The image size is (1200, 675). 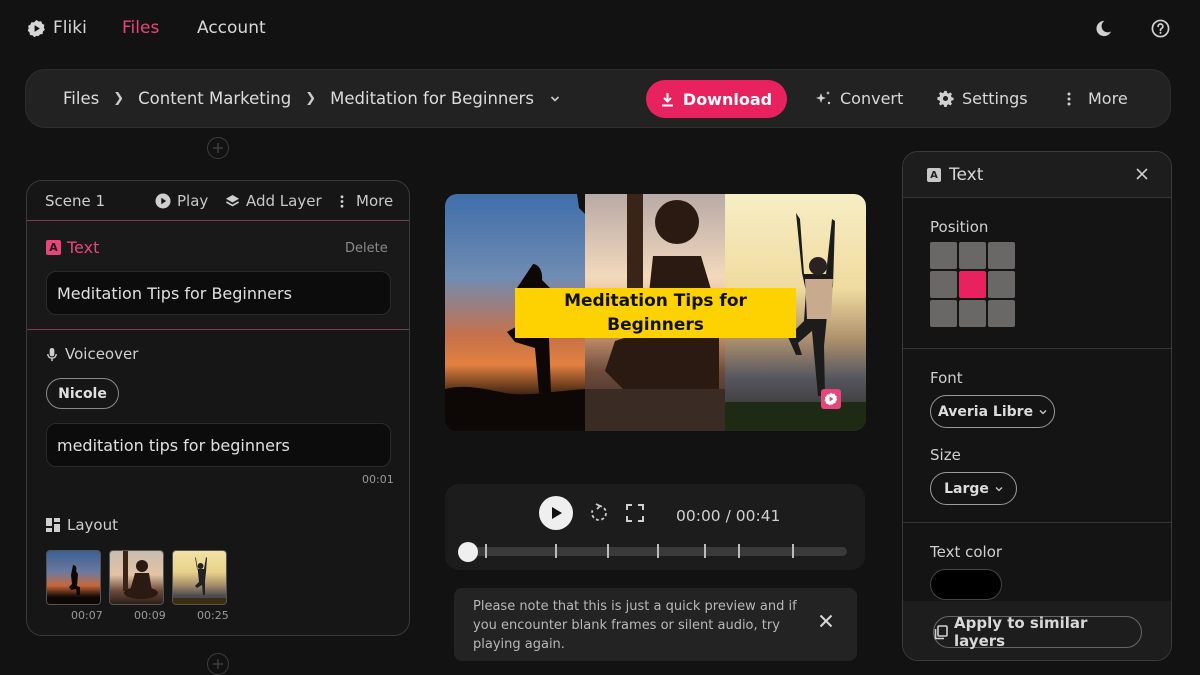 I want to click on add-layer-button: Add Layer, so click(x=273, y=201).